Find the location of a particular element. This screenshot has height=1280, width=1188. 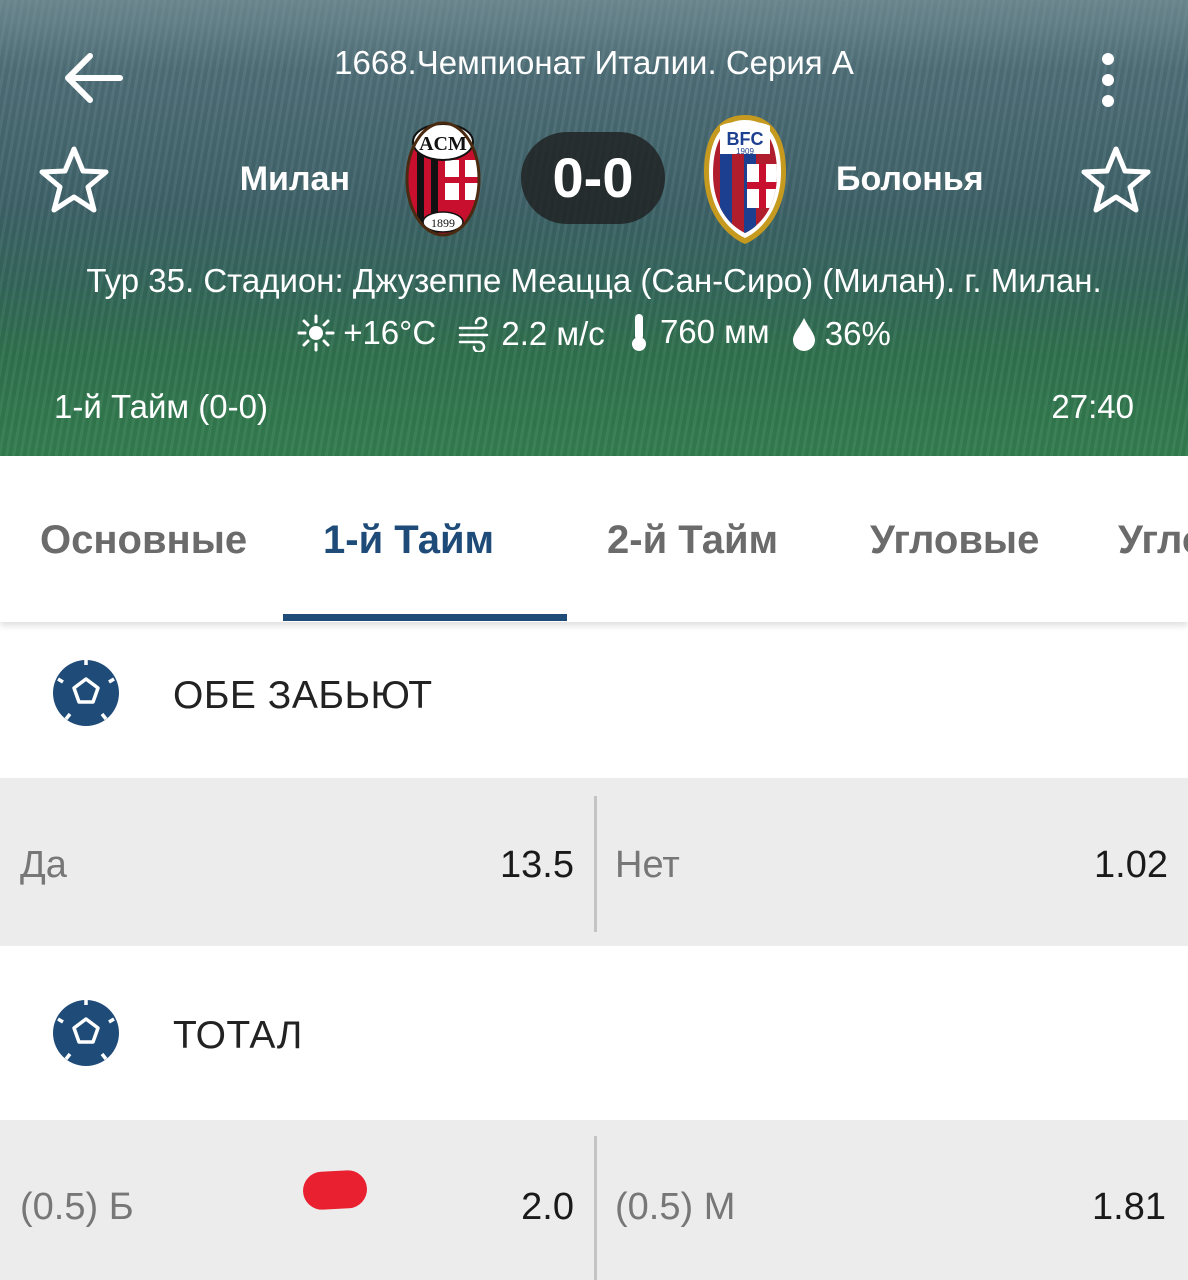

home-logo-text-bottom: 1899 is located at coordinates (443, 223).